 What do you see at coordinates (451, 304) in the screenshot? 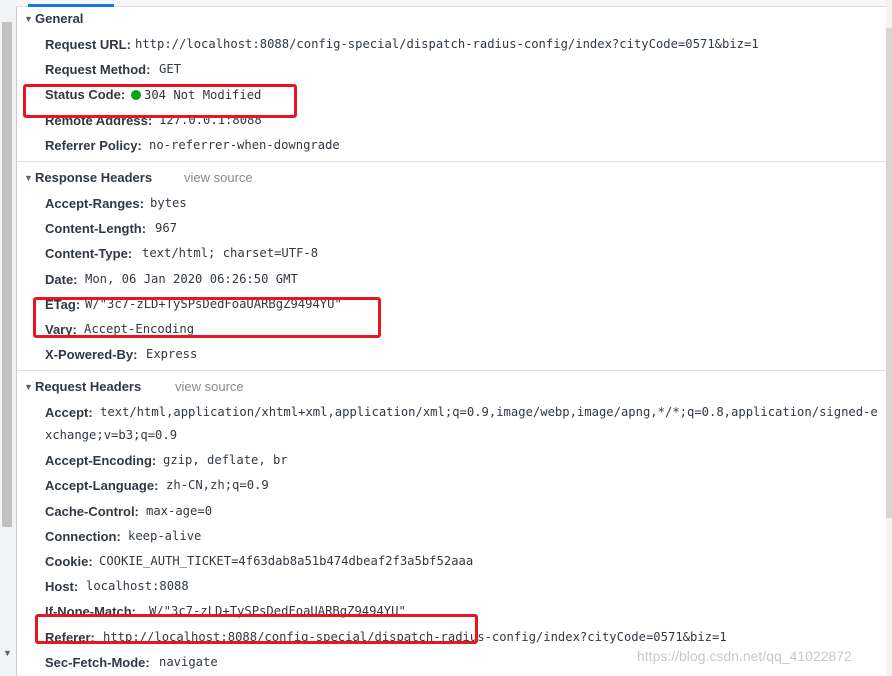
I see `response-header-row: ETag: W/"3c7-zLD+TySPsDedFoaUARBgZ9494YU"` at bounding box center [451, 304].